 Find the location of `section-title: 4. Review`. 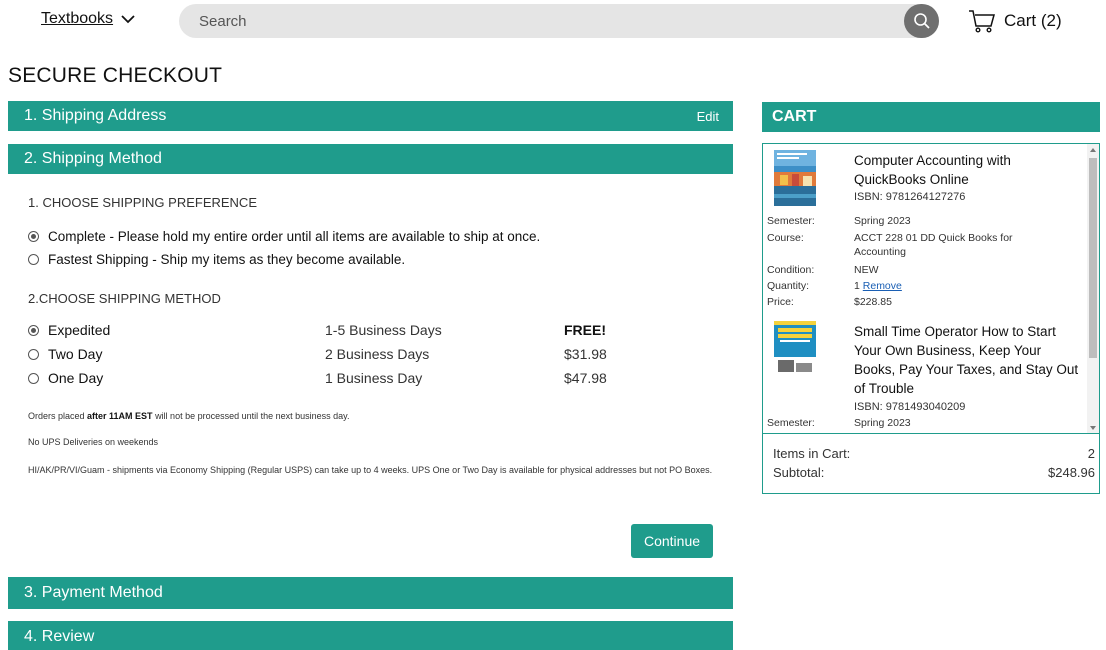

section-title: 4. Review is located at coordinates (59, 636).